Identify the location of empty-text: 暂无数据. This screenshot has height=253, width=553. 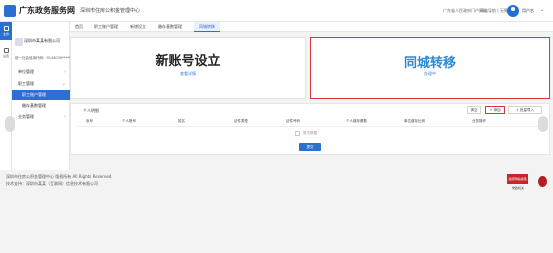
(310, 133).